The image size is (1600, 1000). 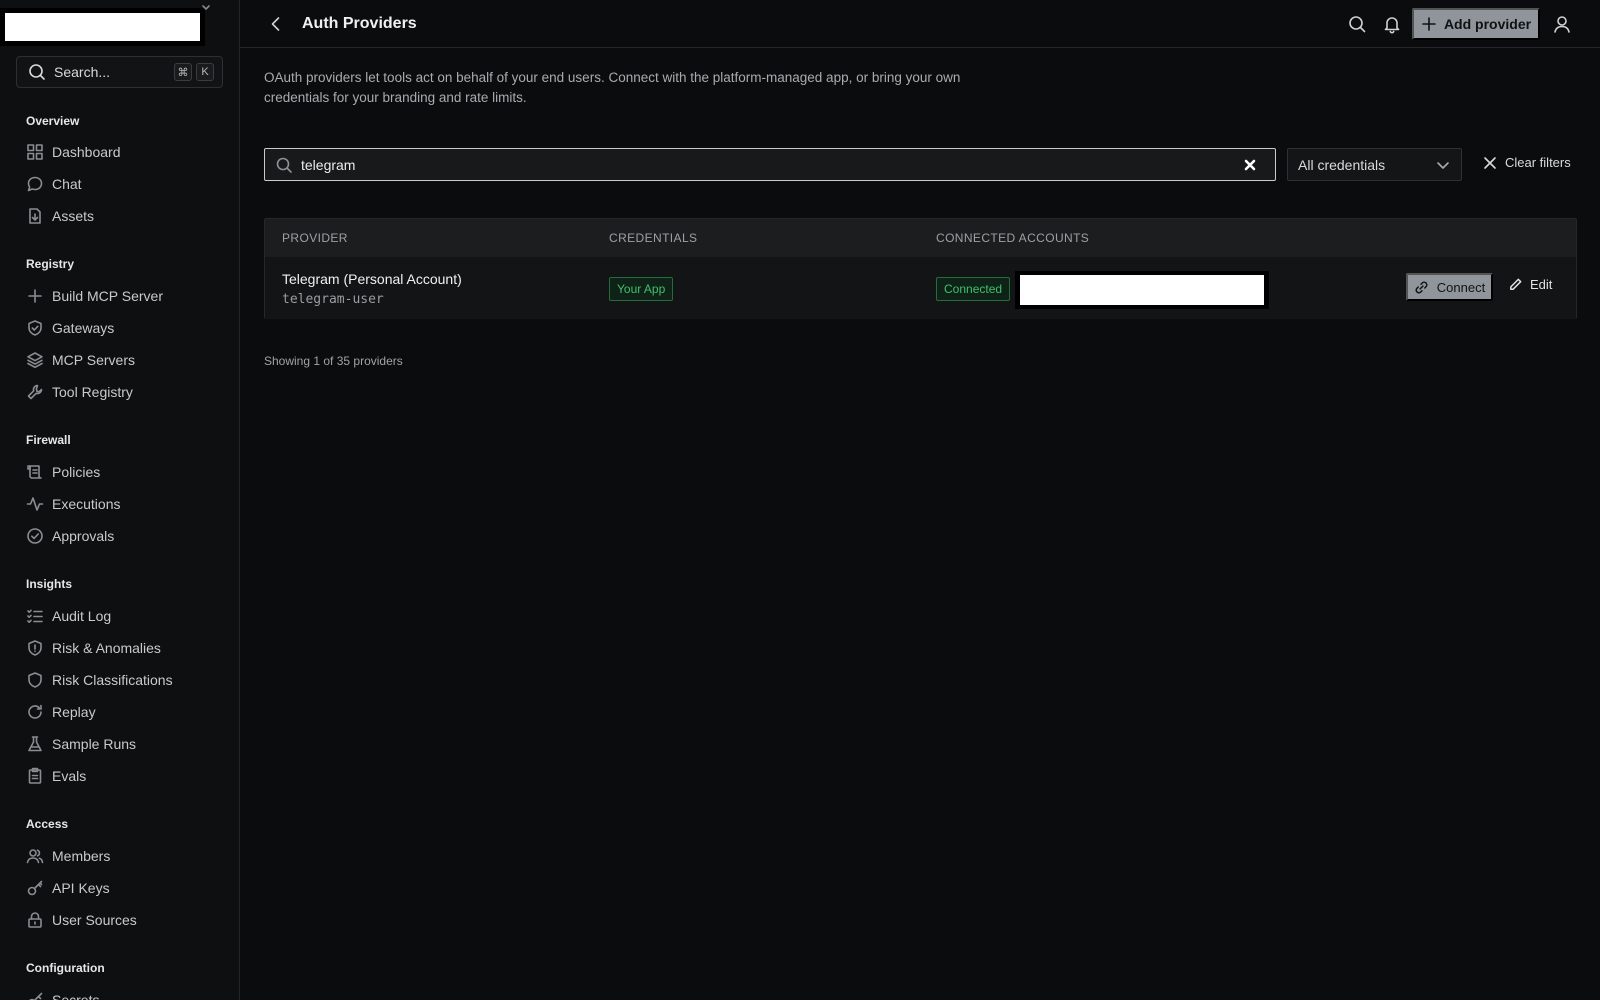 What do you see at coordinates (35, 328) in the screenshot?
I see `shield-check-icon` at bounding box center [35, 328].